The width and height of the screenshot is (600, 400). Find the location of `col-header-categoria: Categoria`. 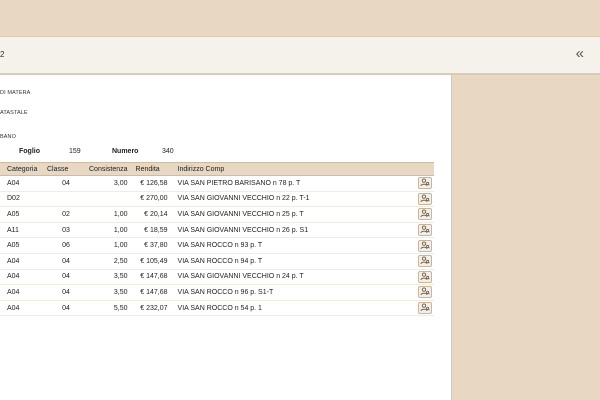

col-header-categoria: Categoria is located at coordinates (22, 169).